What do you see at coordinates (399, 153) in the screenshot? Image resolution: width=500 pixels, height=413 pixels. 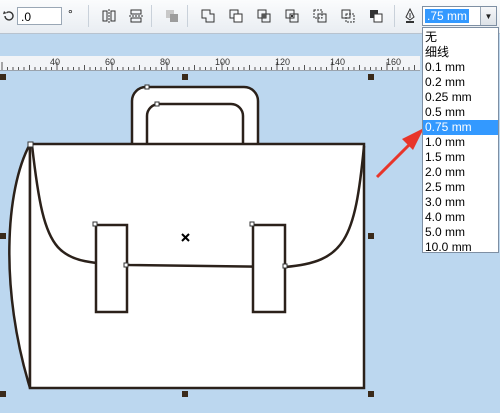 I see `annotation-arrow` at bounding box center [399, 153].